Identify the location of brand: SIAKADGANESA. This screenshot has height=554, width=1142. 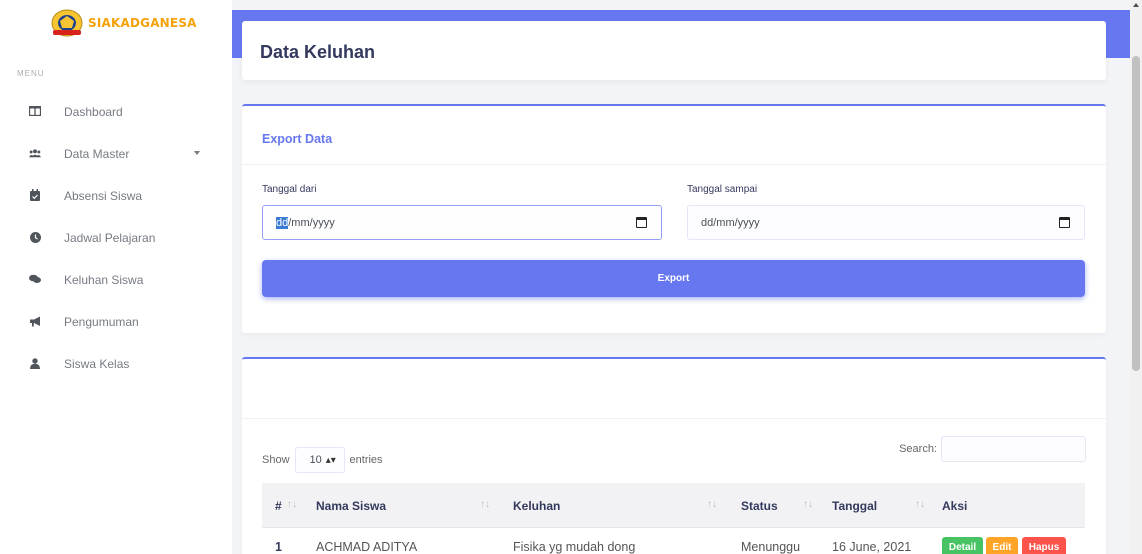
(123, 23).